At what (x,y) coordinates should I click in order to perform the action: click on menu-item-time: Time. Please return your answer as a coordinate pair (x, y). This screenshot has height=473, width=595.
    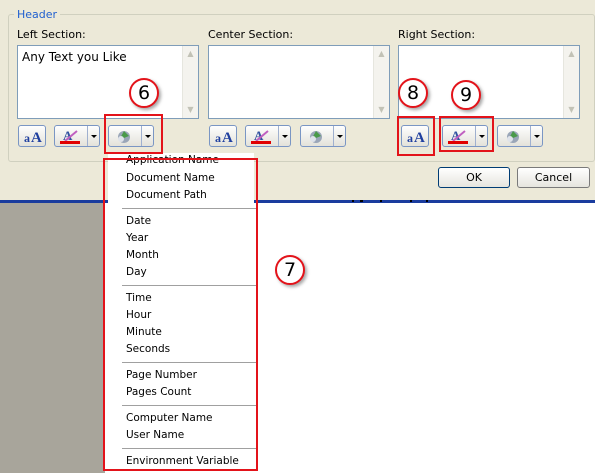
    Looking at the image, I should click on (139, 298).